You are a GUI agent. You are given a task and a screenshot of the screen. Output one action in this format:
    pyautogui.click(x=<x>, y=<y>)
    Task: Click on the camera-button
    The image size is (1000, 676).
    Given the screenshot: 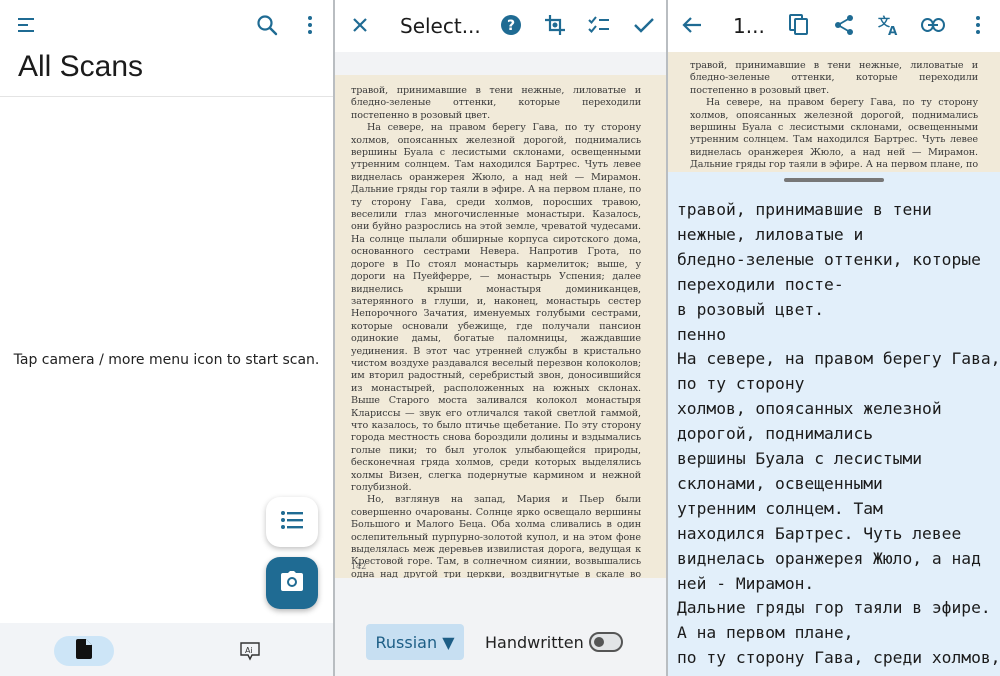 What is the action you would take?
    pyautogui.click(x=292, y=583)
    